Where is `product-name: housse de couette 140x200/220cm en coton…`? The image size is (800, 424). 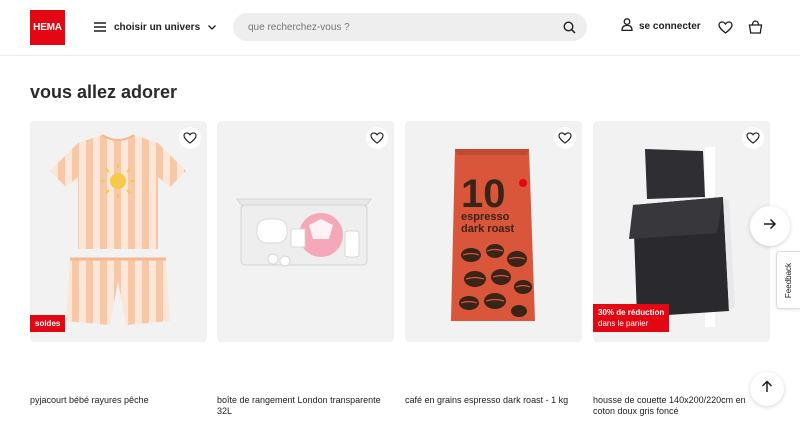
product-name: housse de couette 140x200/220cm en coton… is located at coordinates (681, 406).